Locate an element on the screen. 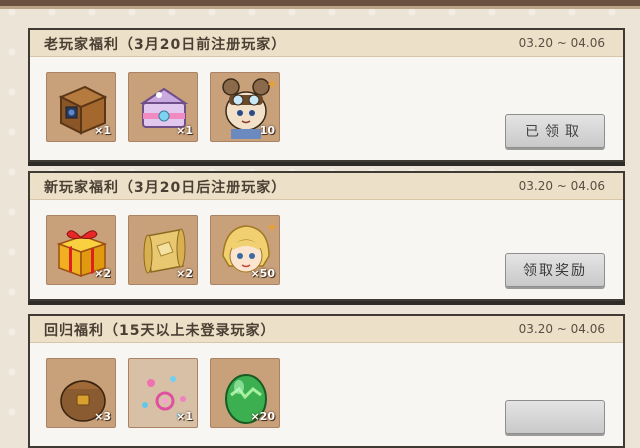 This screenshot has width=640, height=448. panel-header: 回归福利（15天以上未登录玩家） 03.20 ~ 04.06 is located at coordinates (326, 329).